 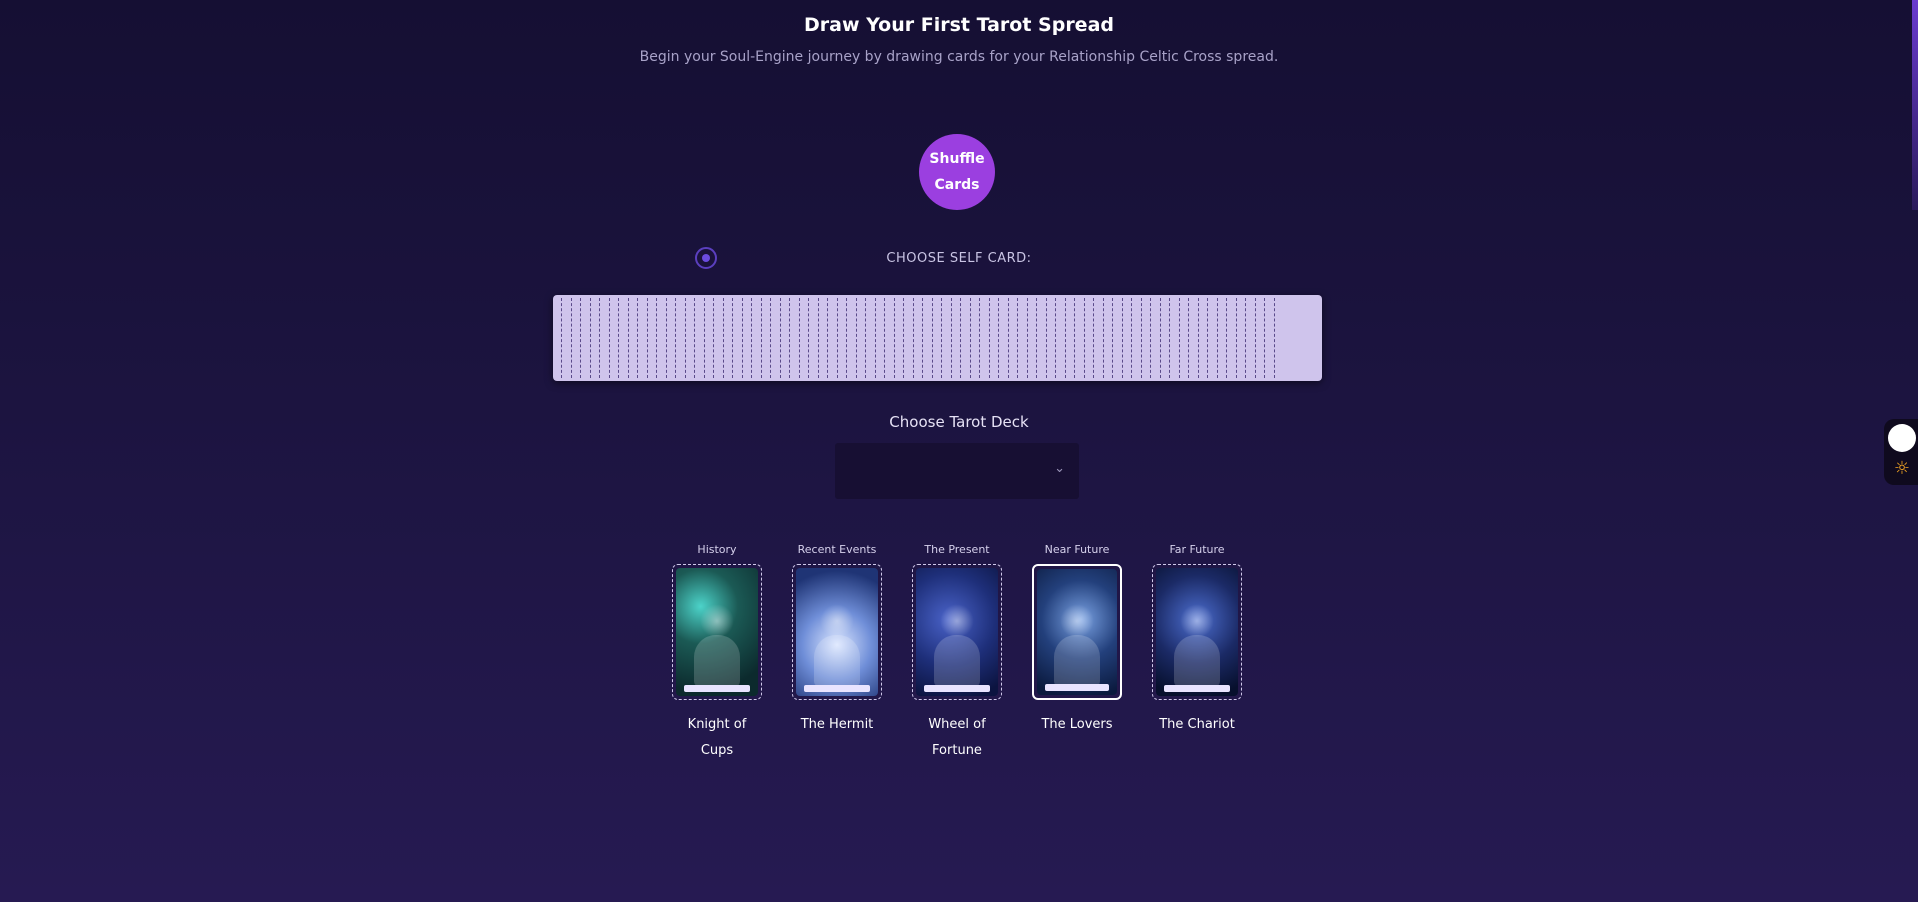 I want to click on card-name: Wheel of Fortune, so click(x=957, y=737).